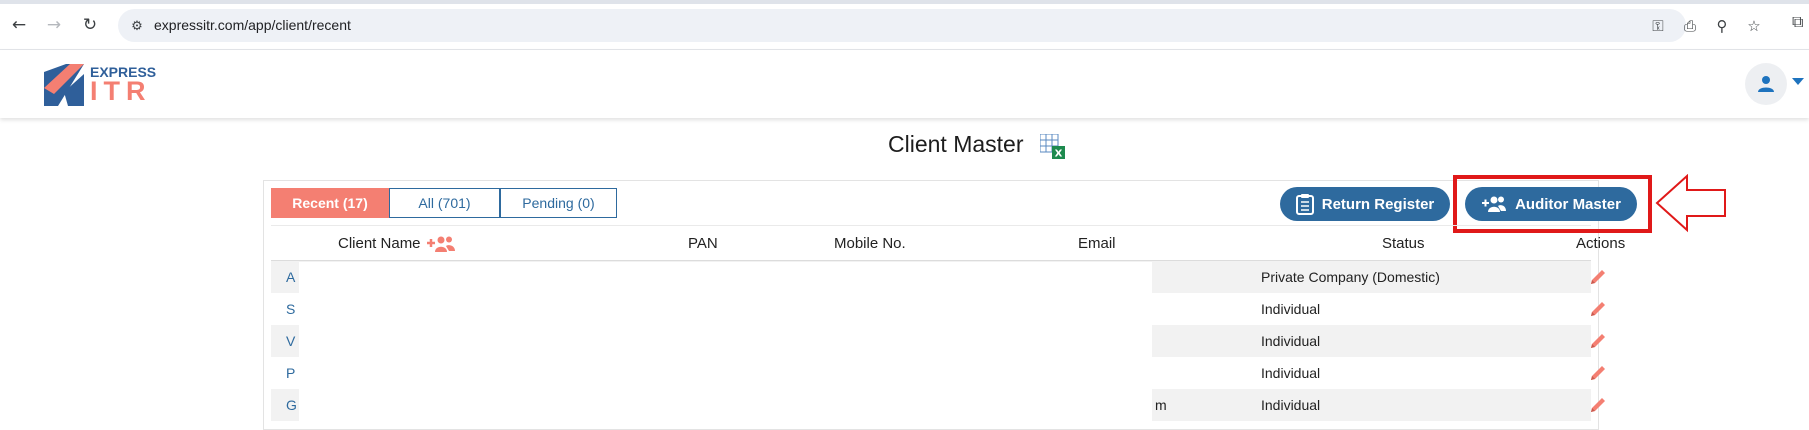 This screenshot has height=430, width=1809. I want to click on tab-all: All (701), so click(444, 203).